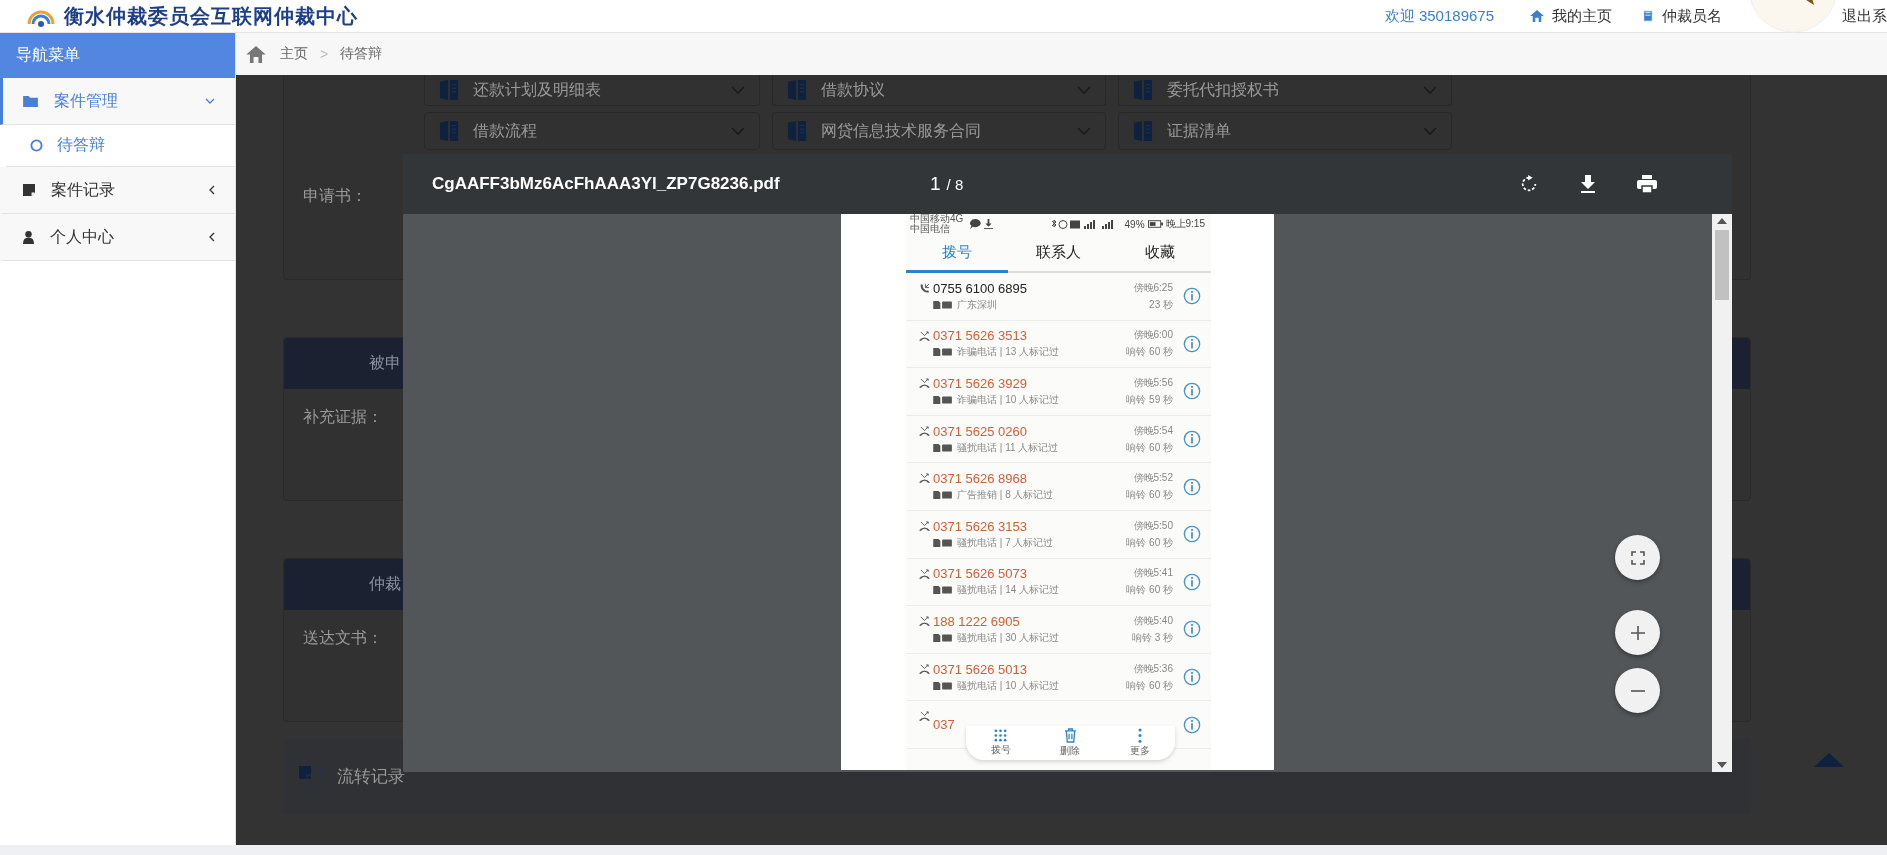 Image resolution: width=1887 pixels, height=855 pixels. Describe the element at coordinates (1571, 16) in the screenshot. I see `header-link: 我的主页` at that location.